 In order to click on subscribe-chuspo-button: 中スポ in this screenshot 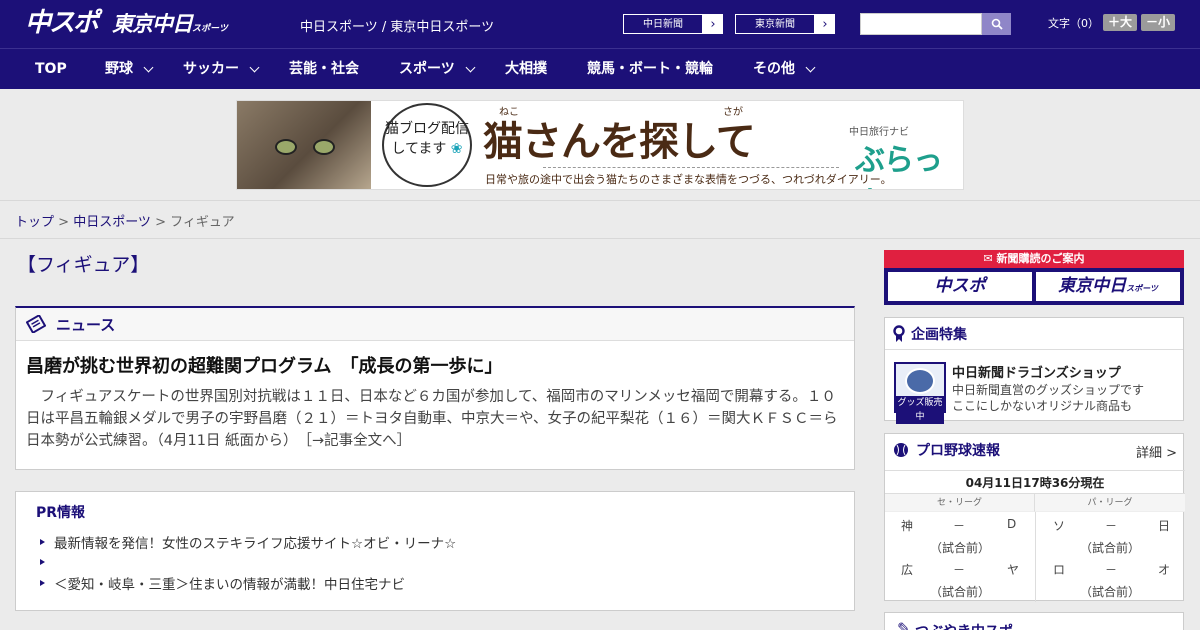, I will do `click(960, 286)`.